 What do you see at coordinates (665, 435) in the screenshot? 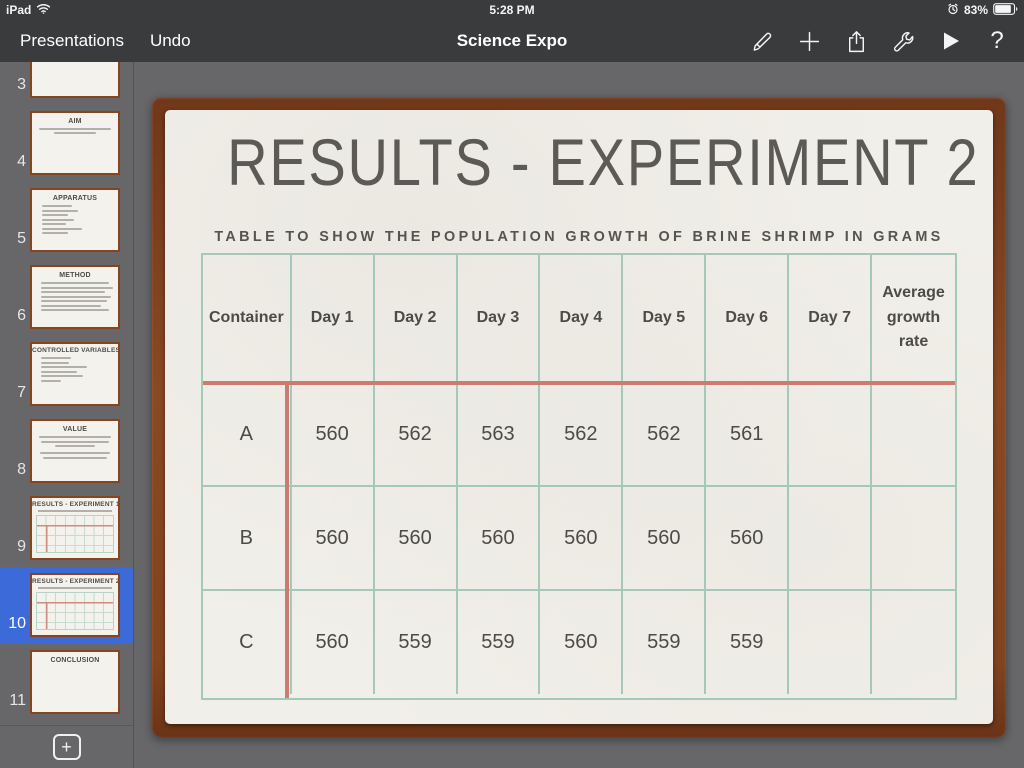
I see `table-cell-A-day5: 562` at bounding box center [665, 435].